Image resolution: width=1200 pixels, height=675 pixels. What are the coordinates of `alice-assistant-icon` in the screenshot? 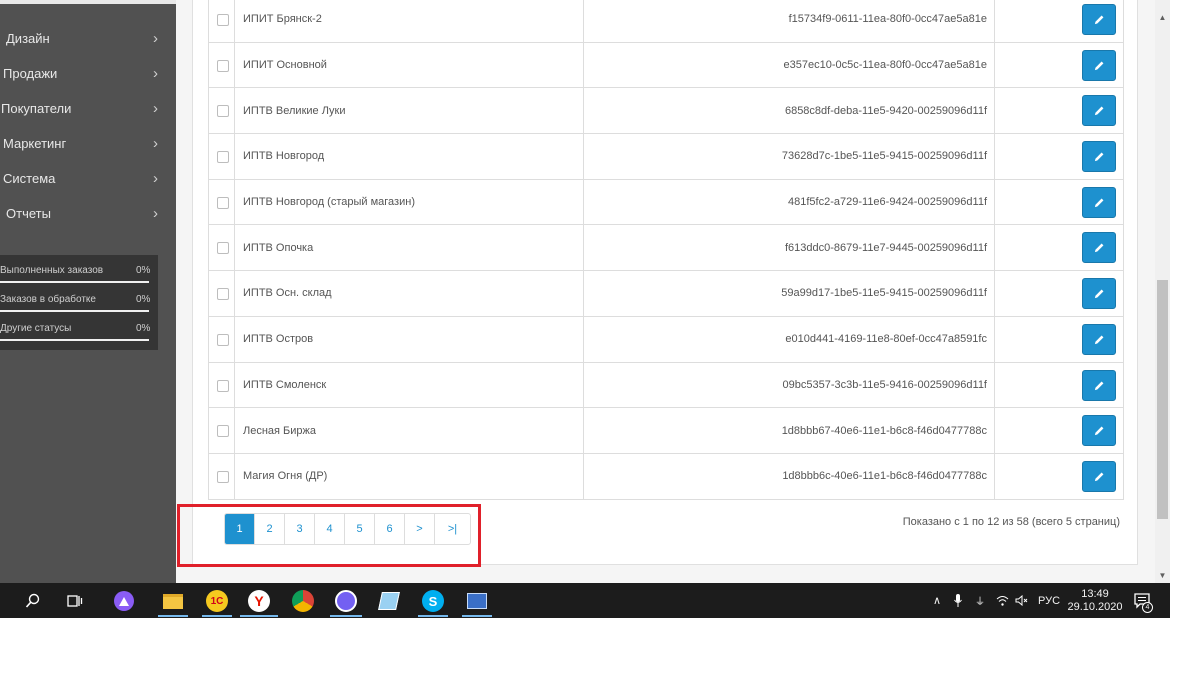 It's located at (124, 601).